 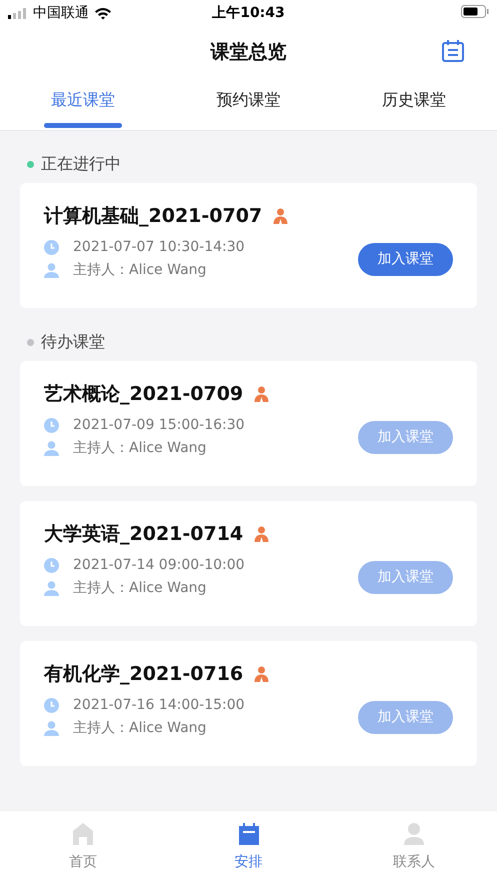 I want to click on tab: 预约课堂, so click(x=249, y=104).